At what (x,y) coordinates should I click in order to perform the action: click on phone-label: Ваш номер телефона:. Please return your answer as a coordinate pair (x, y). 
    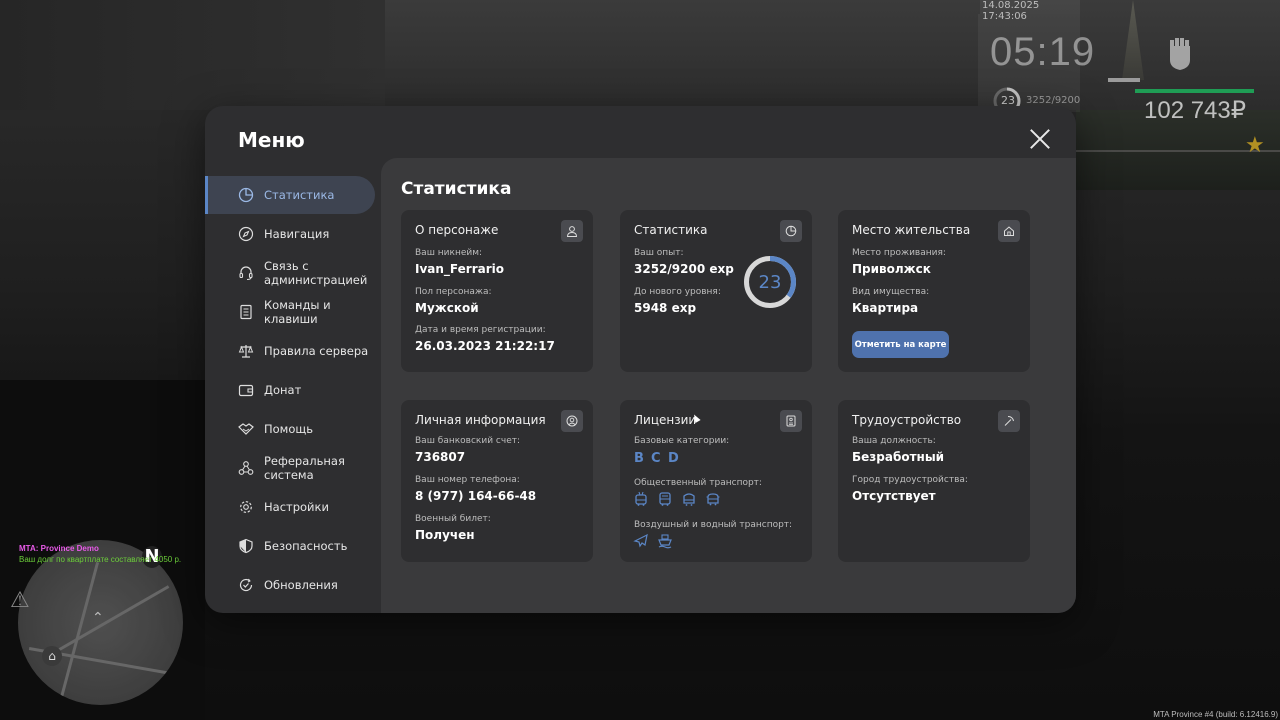
    Looking at the image, I should click on (467, 480).